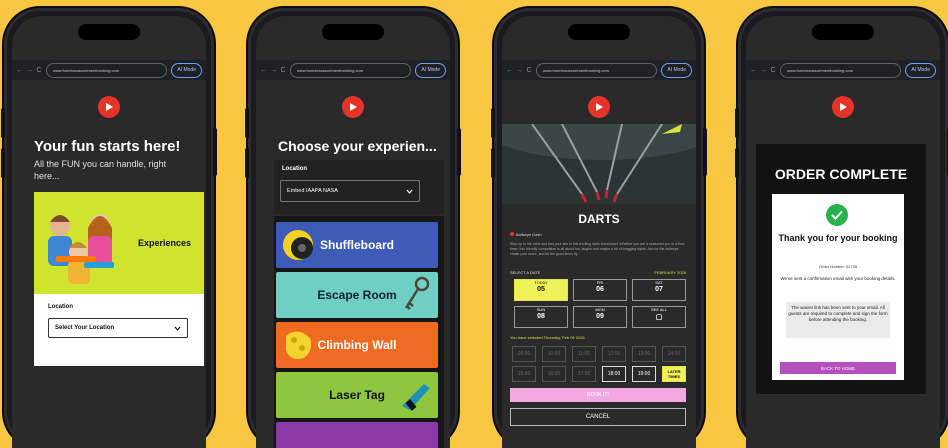  Describe the element at coordinates (118, 328) in the screenshot. I see `location-select: Select Your Location` at that location.